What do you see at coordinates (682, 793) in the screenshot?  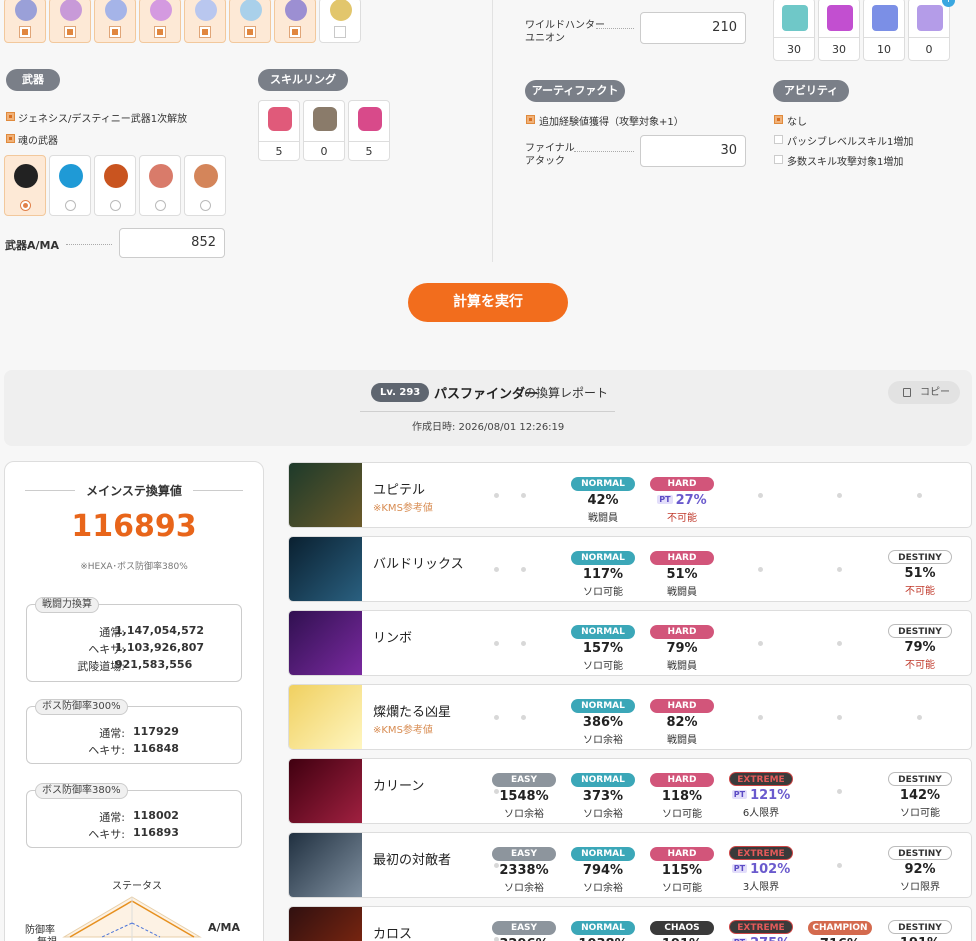 I see `difficulty-cell: HARD 118% ソロ可能` at bounding box center [682, 793].